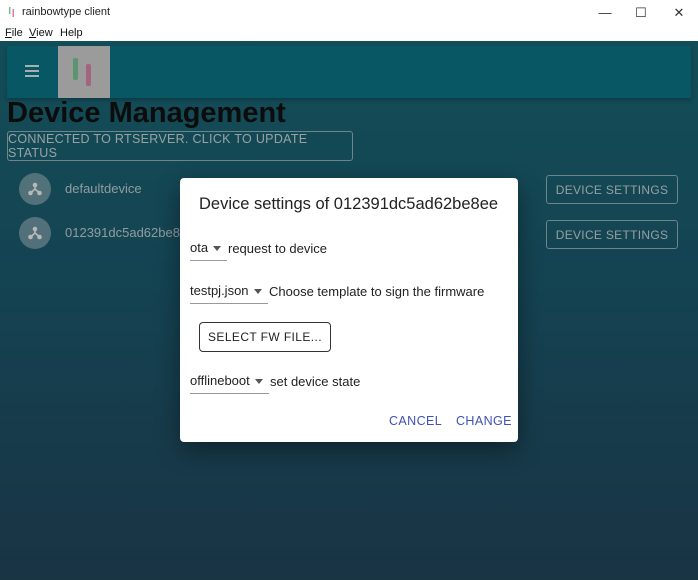 This screenshot has width=698, height=580. I want to click on state-select-value: offlineboot, so click(220, 380).